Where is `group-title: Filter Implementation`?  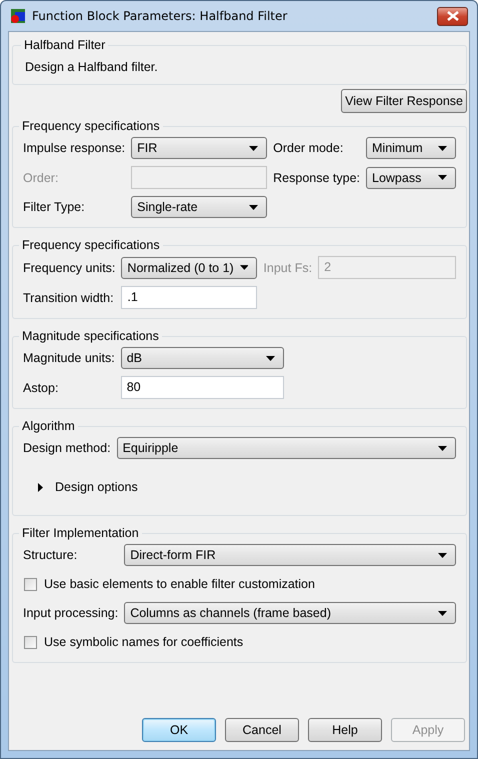 group-title: Filter Implementation is located at coordinates (80, 533).